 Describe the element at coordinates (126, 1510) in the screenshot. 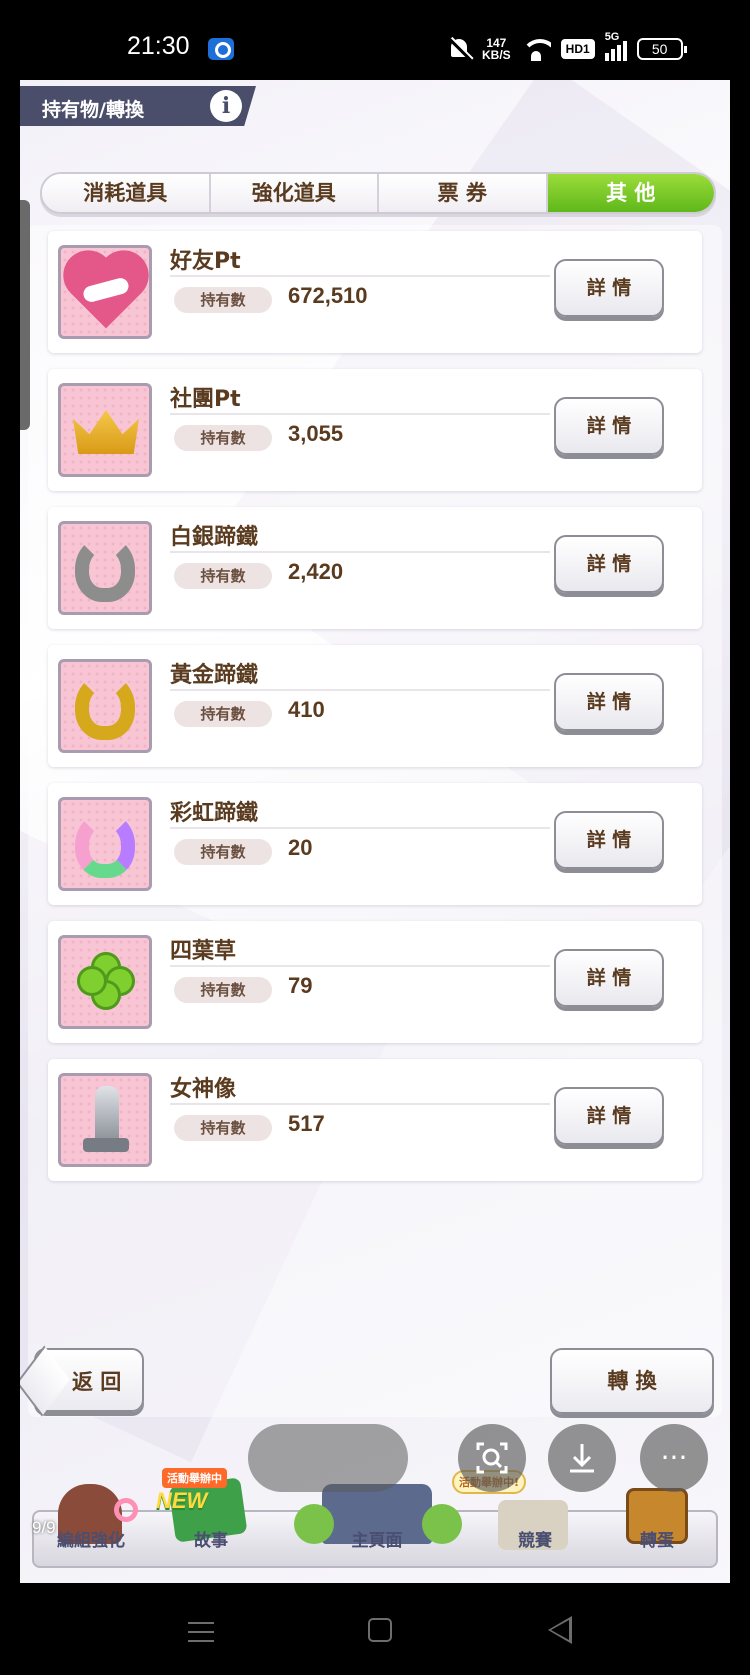

I see `horseshoe-badge-icon` at that location.